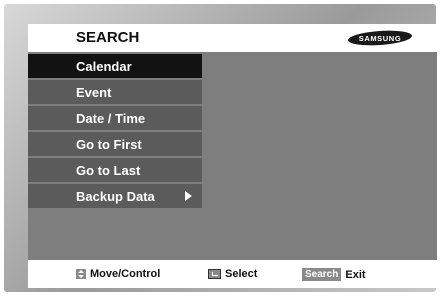 The width and height of the screenshot is (440, 296). What do you see at coordinates (108, 37) in the screenshot?
I see `page-title: SEARCH` at bounding box center [108, 37].